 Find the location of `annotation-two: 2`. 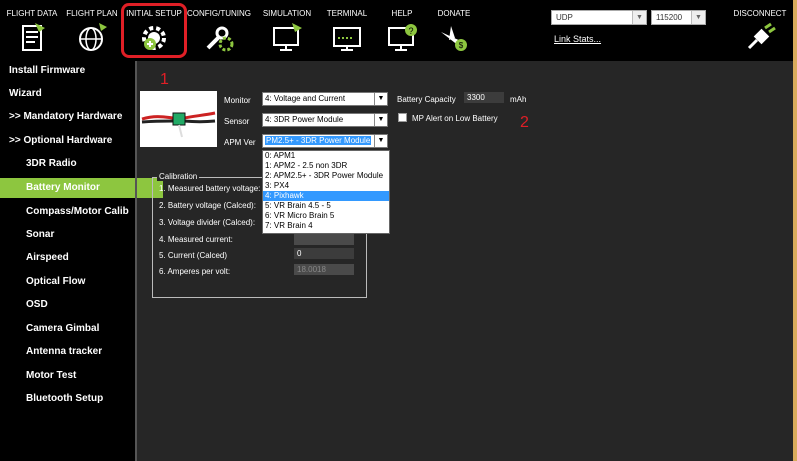

annotation-two: 2 is located at coordinates (524, 122).